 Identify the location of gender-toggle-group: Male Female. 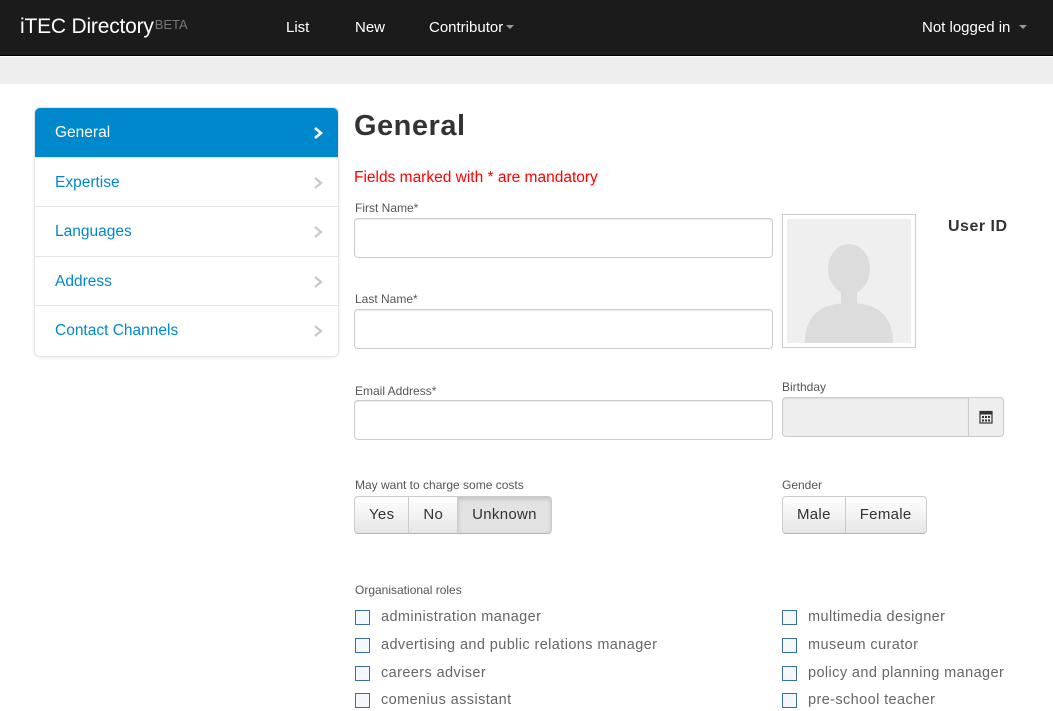
(854, 515).